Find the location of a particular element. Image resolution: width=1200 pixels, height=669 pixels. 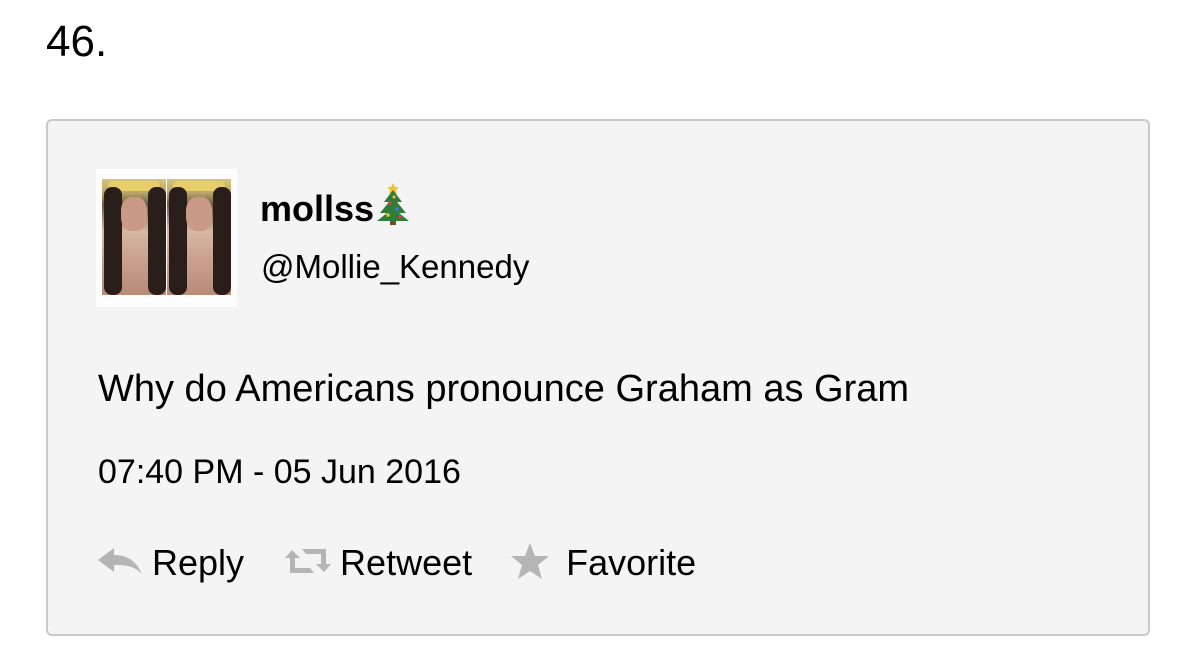

reply-button: Reply is located at coordinates (170, 563).